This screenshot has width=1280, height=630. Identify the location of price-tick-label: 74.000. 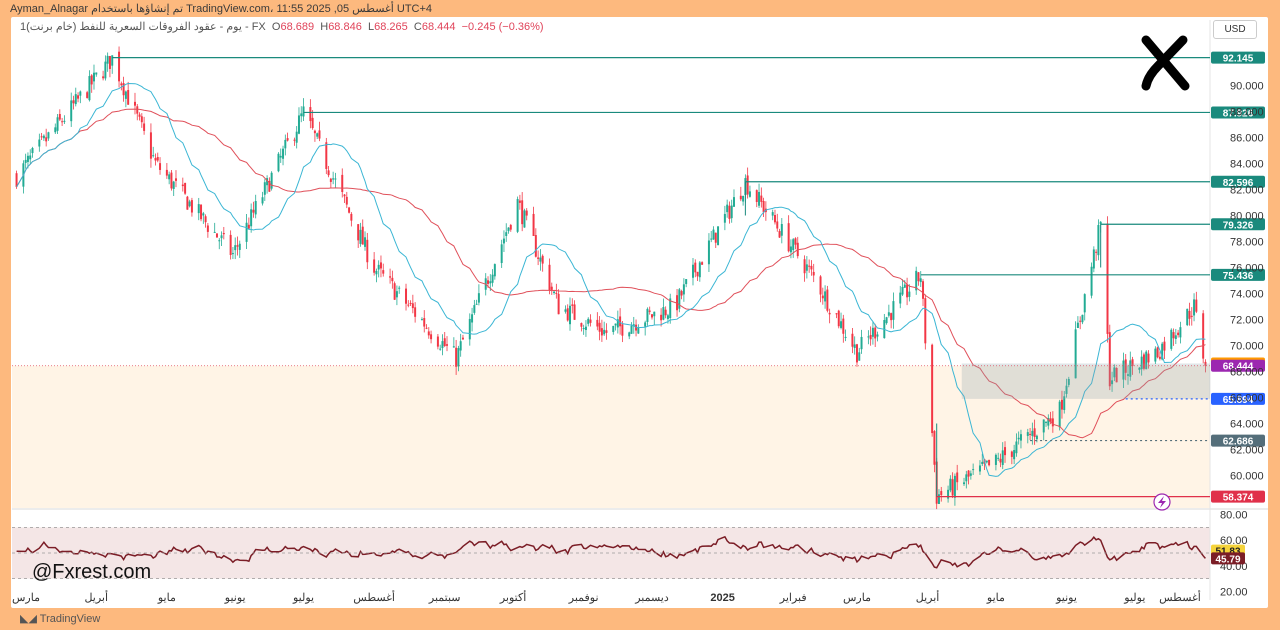
(1247, 295).